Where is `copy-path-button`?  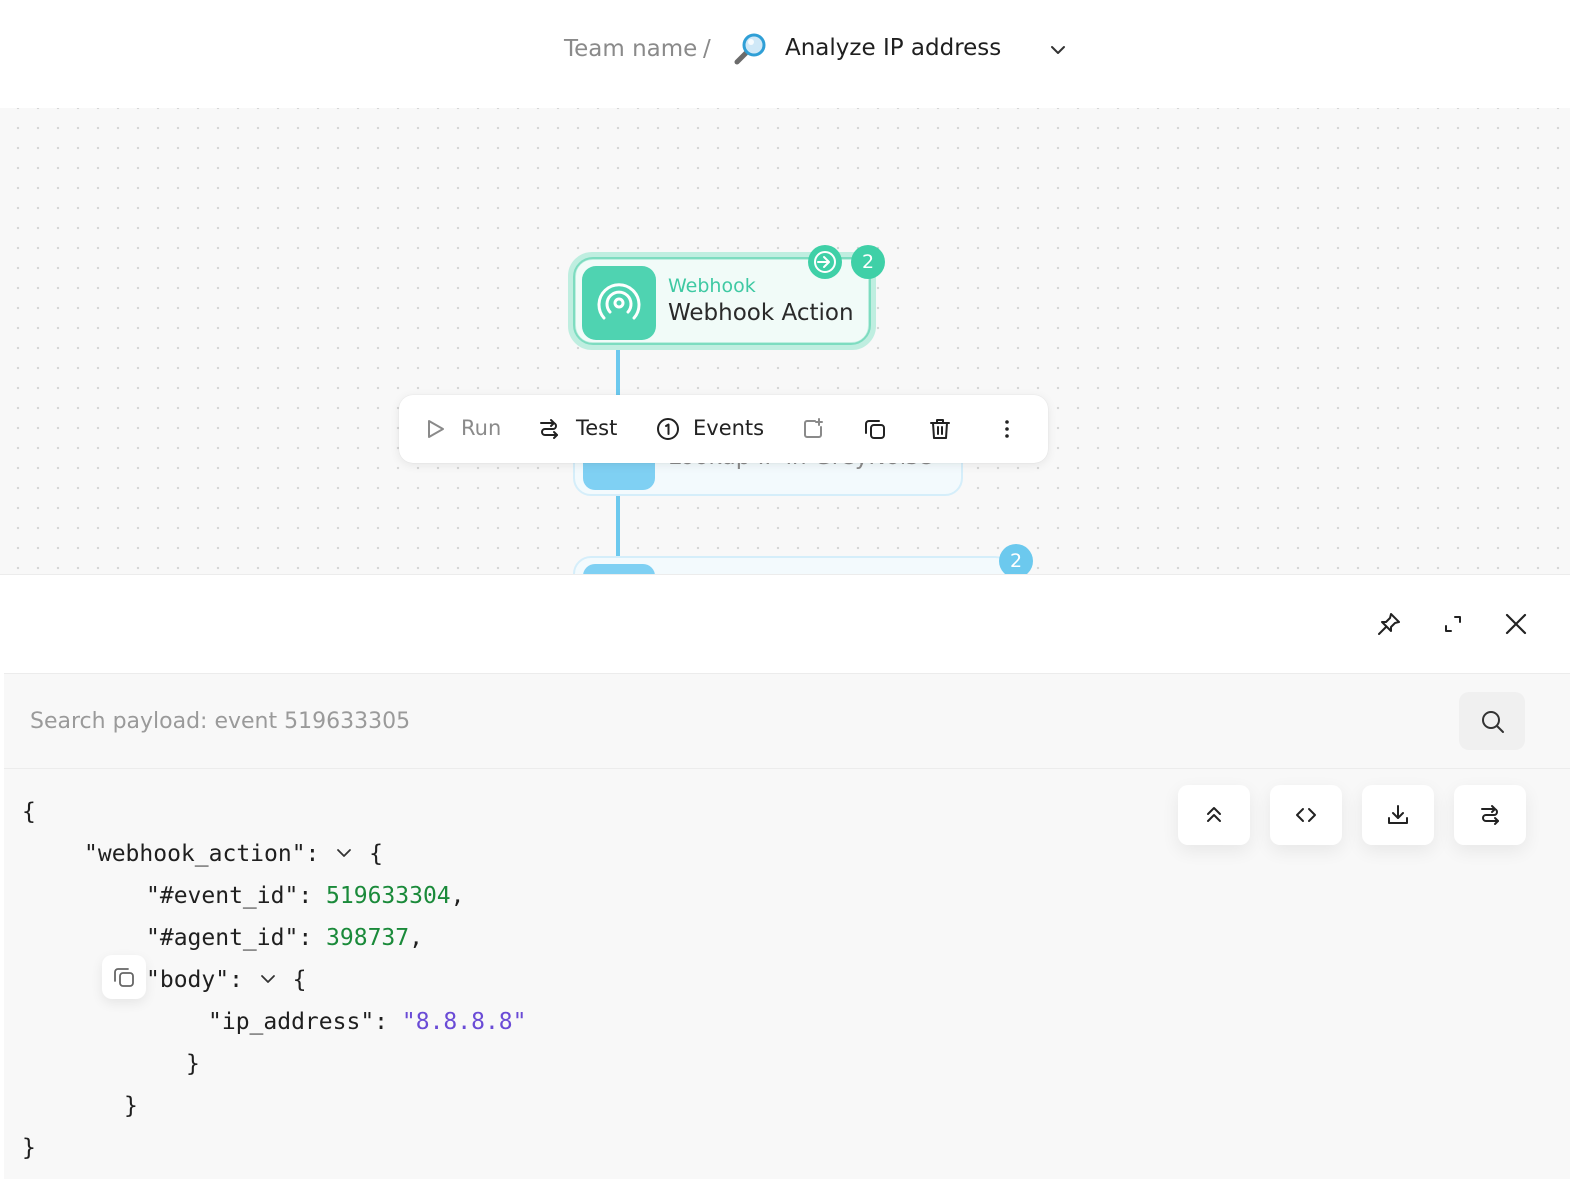
copy-path-button is located at coordinates (124, 977).